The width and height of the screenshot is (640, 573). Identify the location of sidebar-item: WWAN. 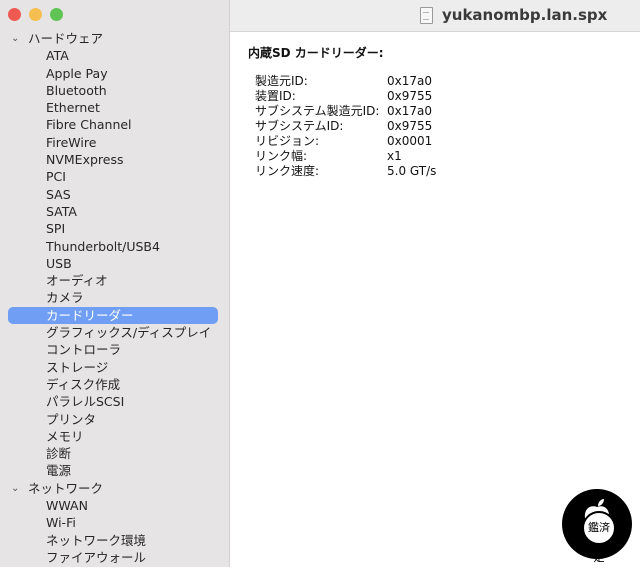
(114, 505).